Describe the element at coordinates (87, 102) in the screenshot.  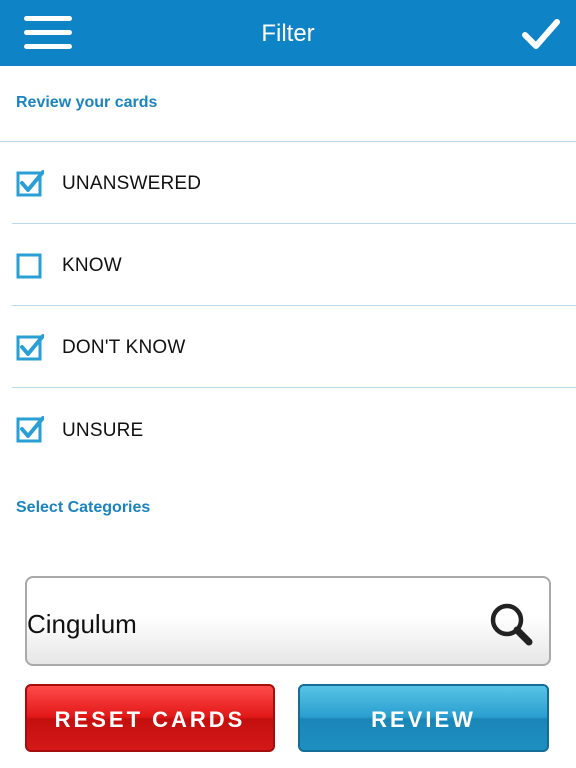
I see `review-section-label: Review your cards` at that location.